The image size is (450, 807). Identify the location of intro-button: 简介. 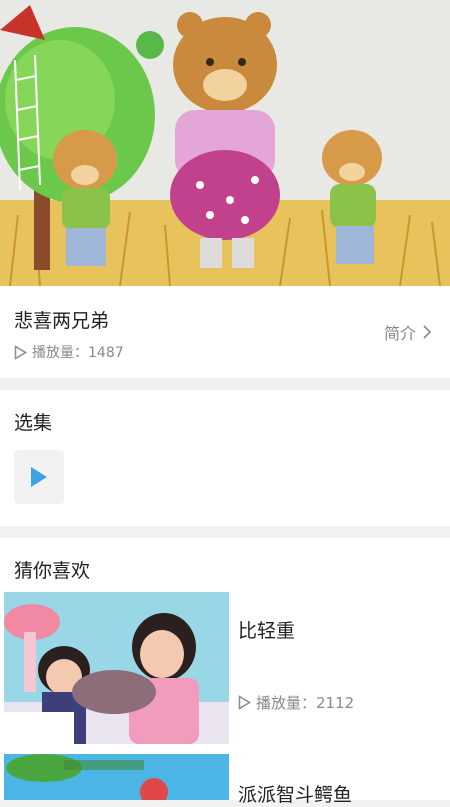
(408, 332).